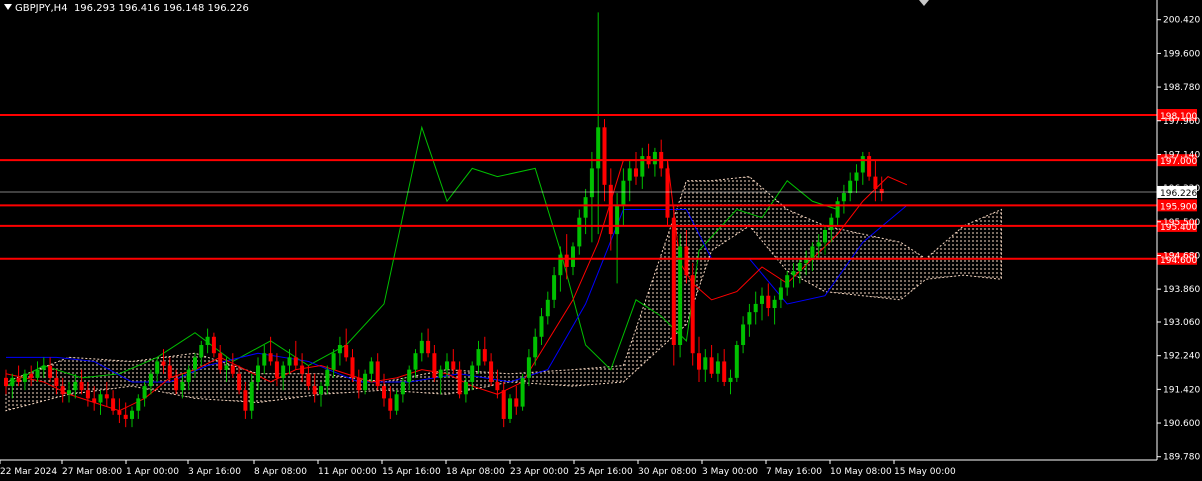 This screenshot has height=481, width=1202. What do you see at coordinates (475, 472) in the screenshot?
I see `time-tick-label: 18 Apr 08:00` at bounding box center [475, 472].